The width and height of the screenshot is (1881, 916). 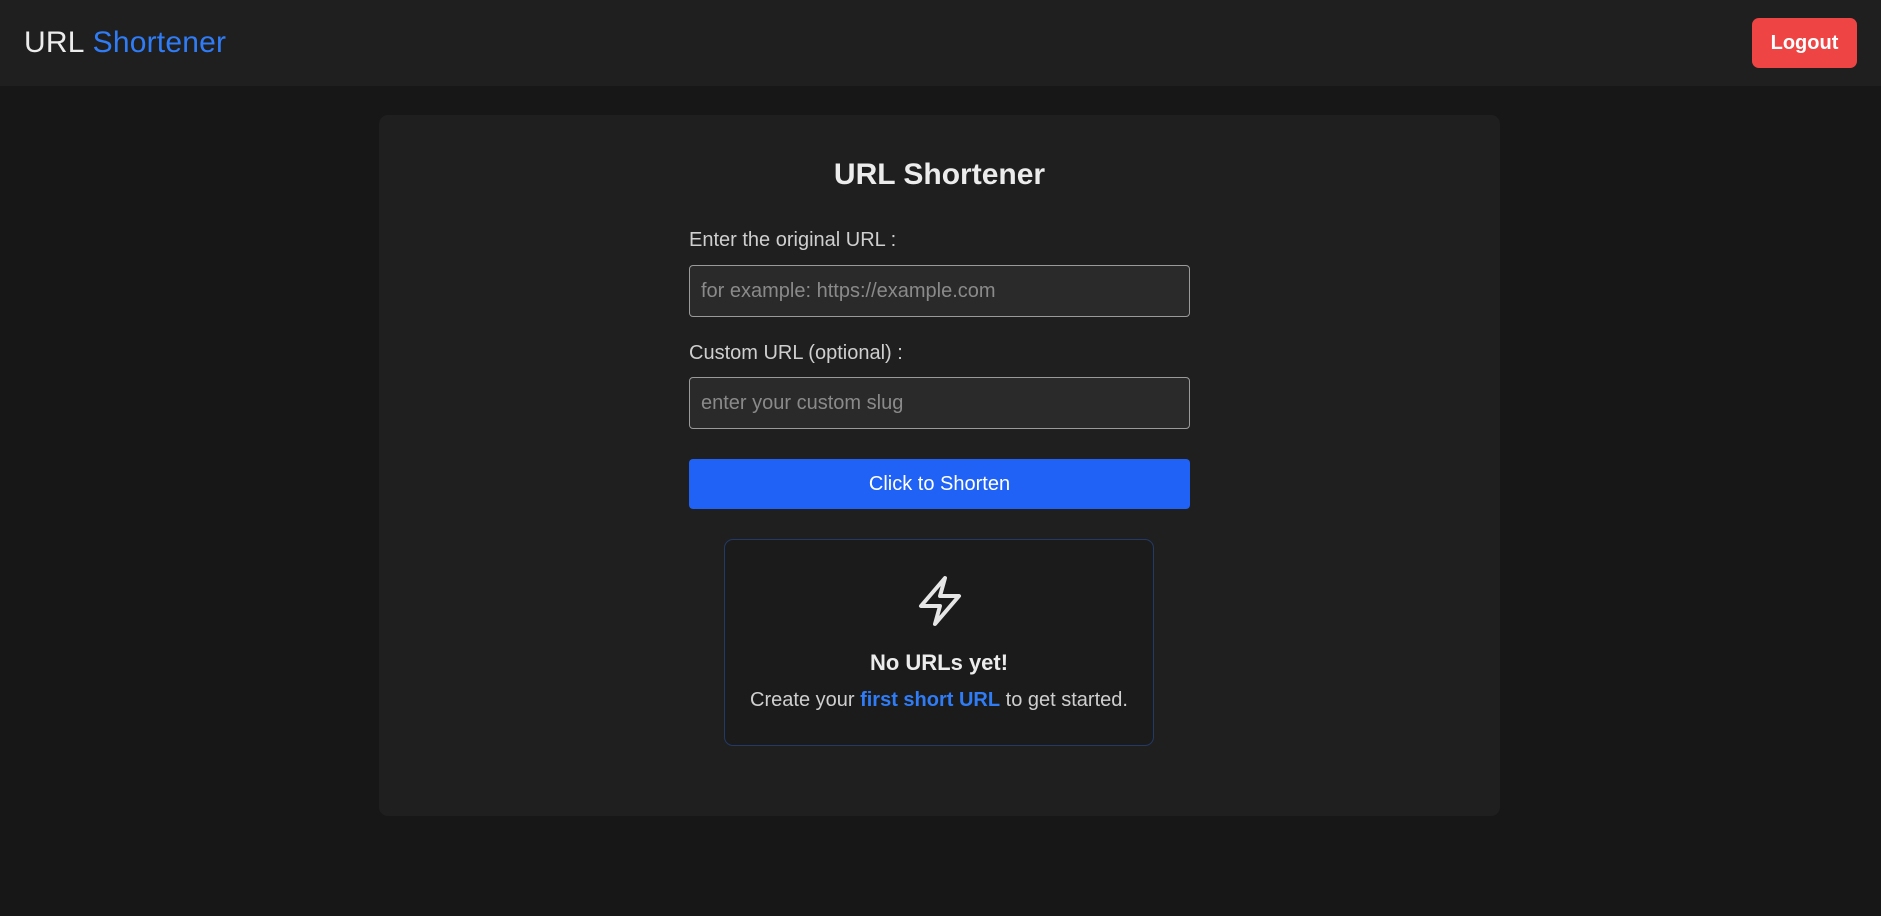 What do you see at coordinates (796, 353) in the screenshot?
I see `custom-url-label: Custom URL (optional) :` at bounding box center [796, 353].